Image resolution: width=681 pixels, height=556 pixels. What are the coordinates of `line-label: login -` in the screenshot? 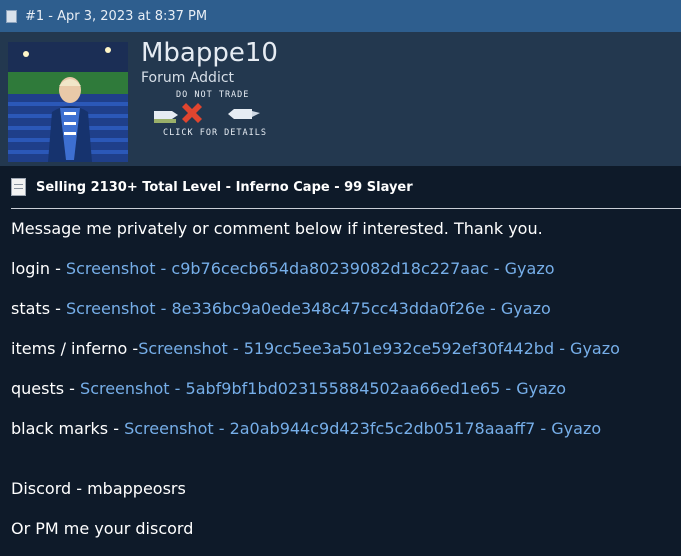 It's located at (38, 268).